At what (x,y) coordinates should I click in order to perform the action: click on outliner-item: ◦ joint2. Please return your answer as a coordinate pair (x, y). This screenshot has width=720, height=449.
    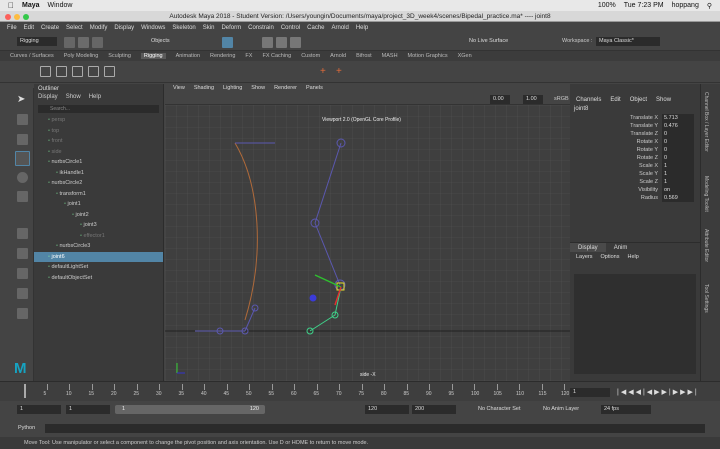
    Looking at the image, I should click on (98, 215).